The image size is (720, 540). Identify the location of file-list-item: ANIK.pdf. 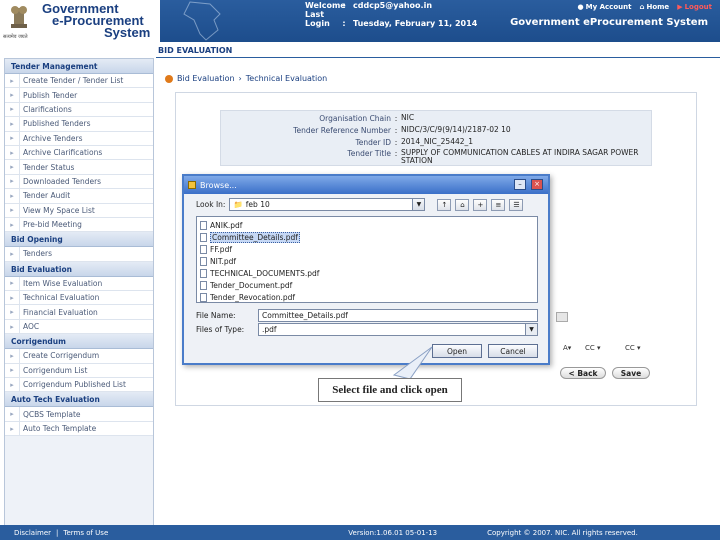
(367, 225).